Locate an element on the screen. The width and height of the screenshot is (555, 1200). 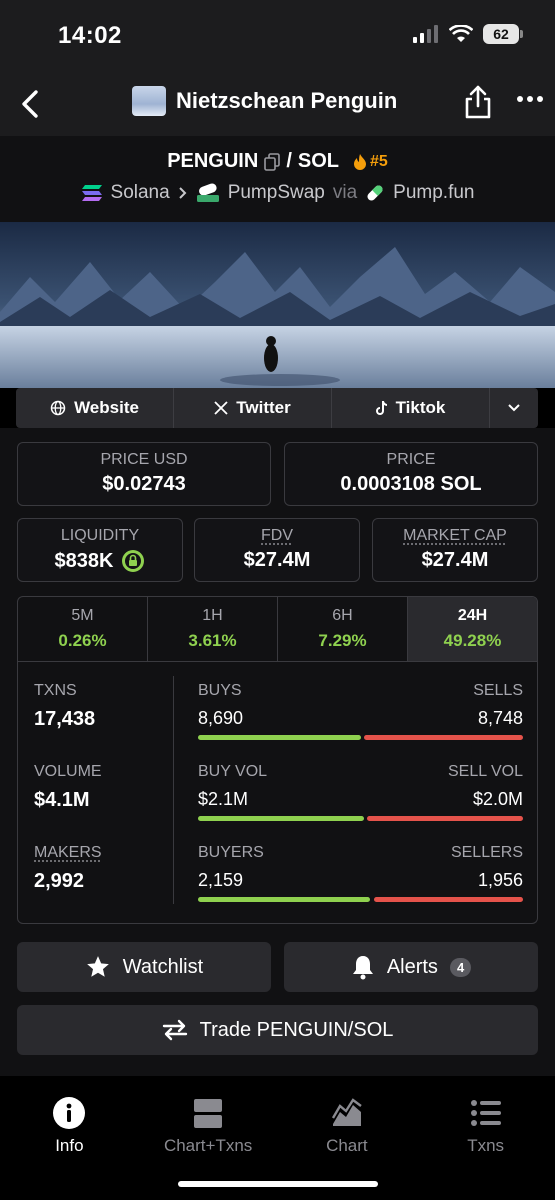
nav-bar: Nietzschean Penguin is located at coordinates (277, 105).